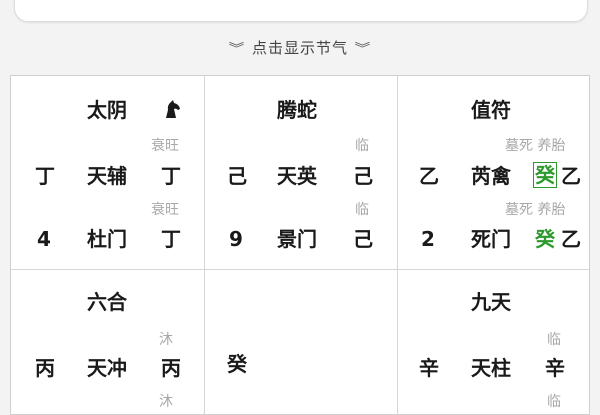  I want to click on palace-number: 4, so click(44, 239).